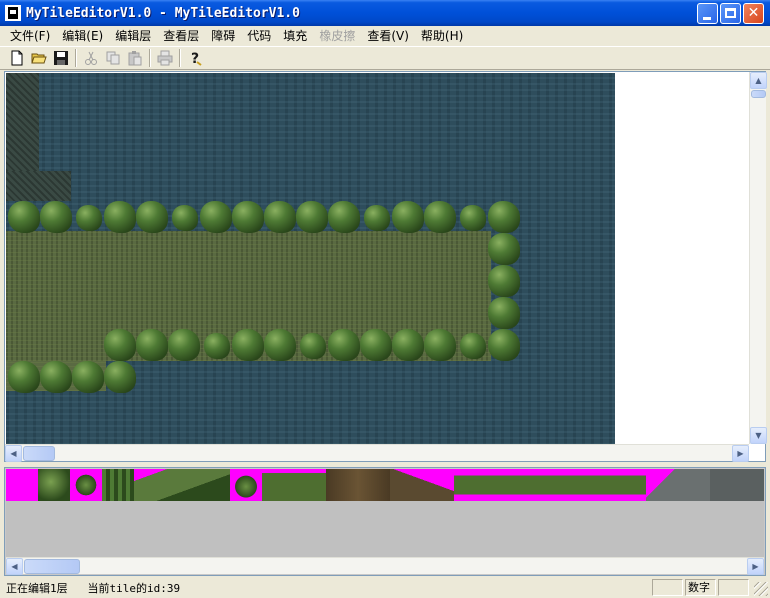 This screenshot has width=770, height=598. I want to click on menu-fill: 填充, so click(295, 36).